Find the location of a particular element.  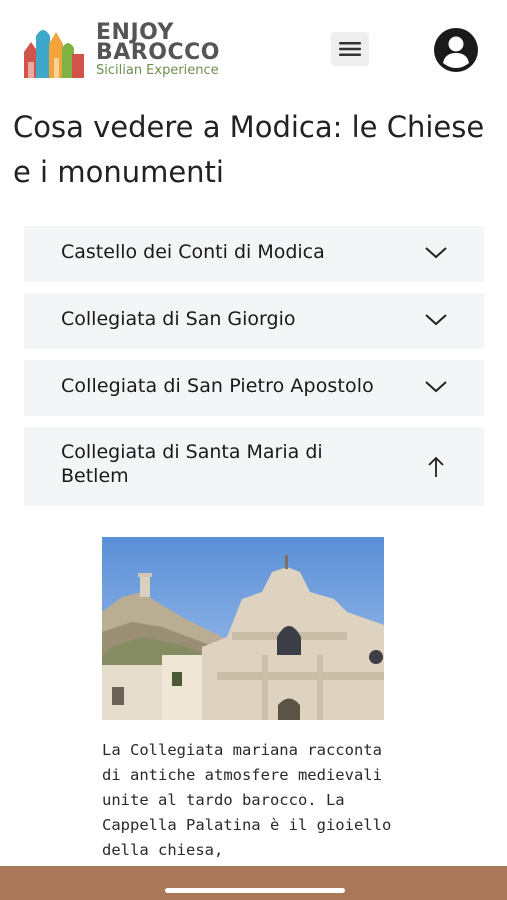

accordion-item-label: Collegiata di San Pietro Apostolo is located at coordinates (217, 386).